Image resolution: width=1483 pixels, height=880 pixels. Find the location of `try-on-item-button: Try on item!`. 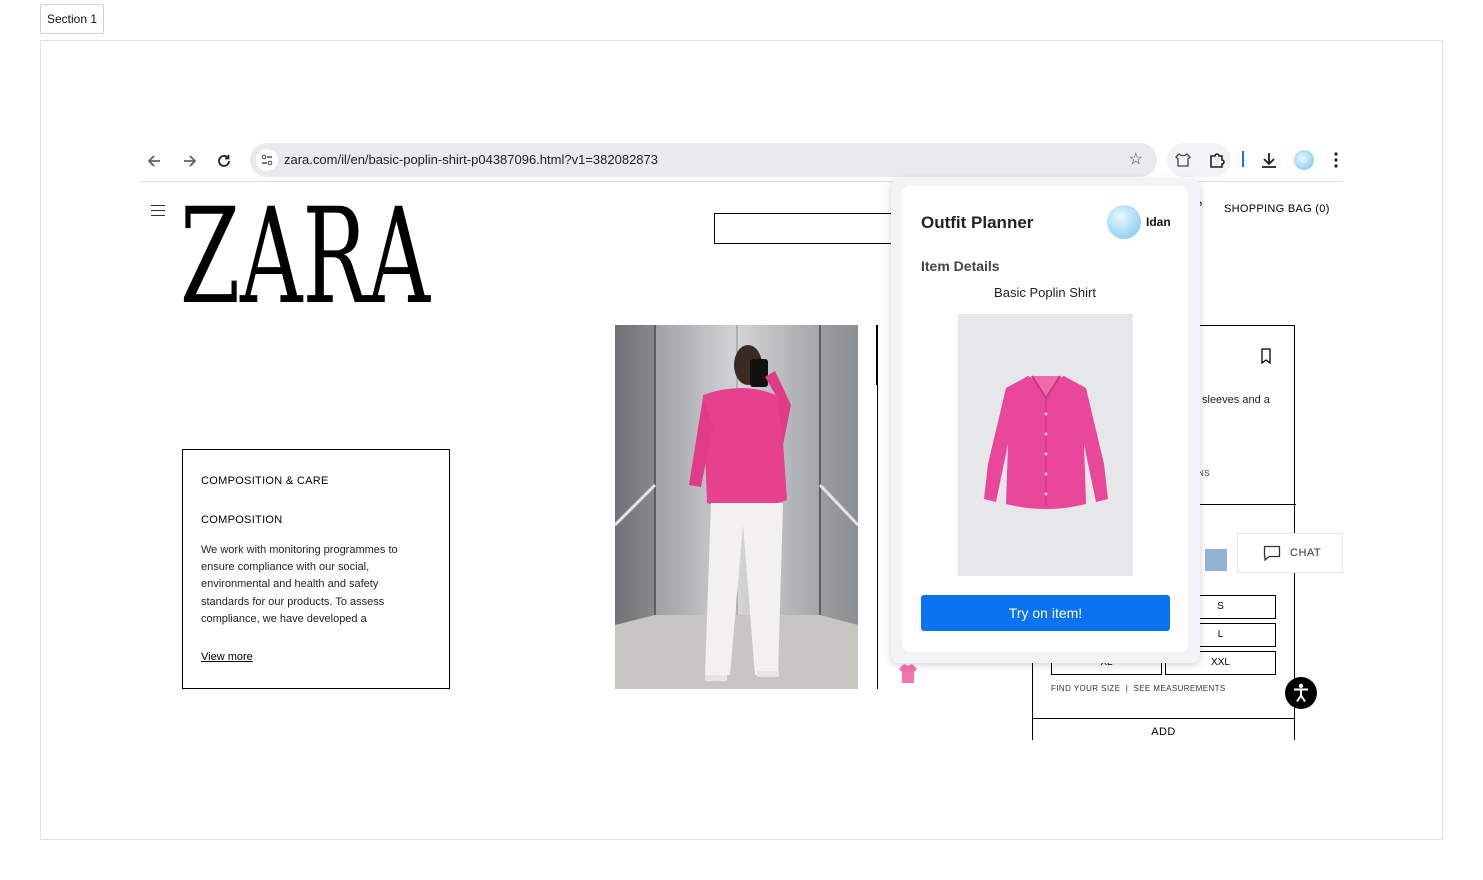

try-on-item-button: Try on item! is located at coordinates (1045, 613).